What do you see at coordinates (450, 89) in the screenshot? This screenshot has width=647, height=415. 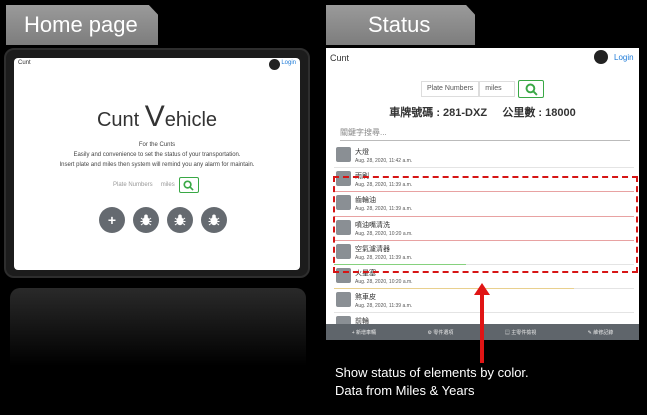 I see `plate-input: Plate Numbers` at bounding box center [450, 89].